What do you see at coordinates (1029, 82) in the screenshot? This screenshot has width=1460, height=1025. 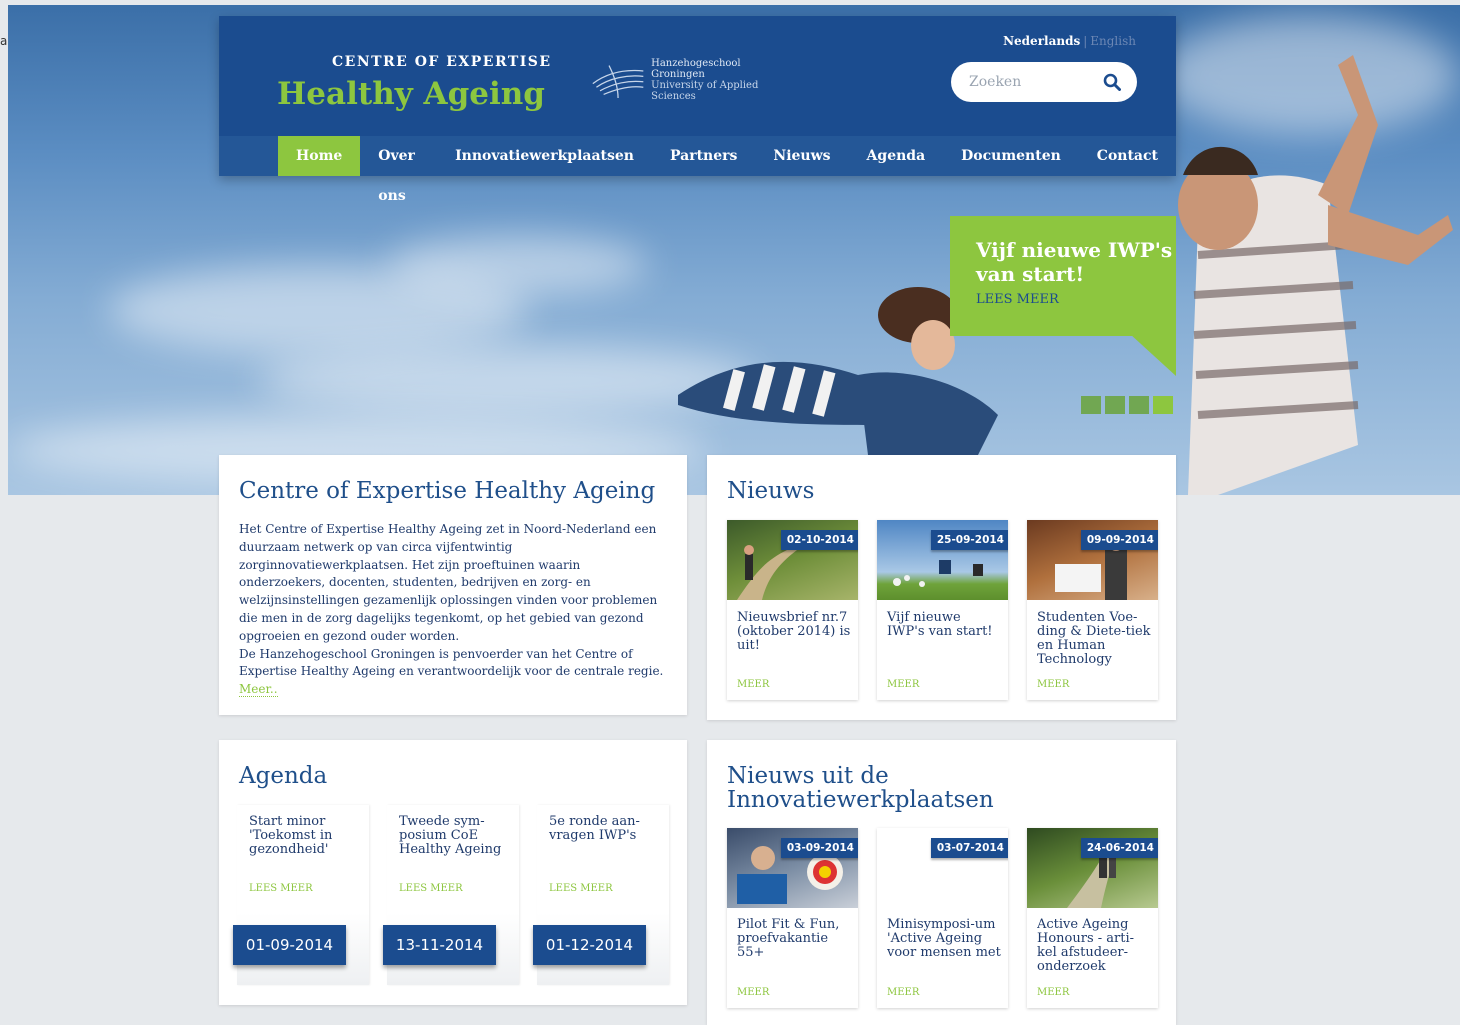 I see `search-input` at bounding box center [1029, 82].